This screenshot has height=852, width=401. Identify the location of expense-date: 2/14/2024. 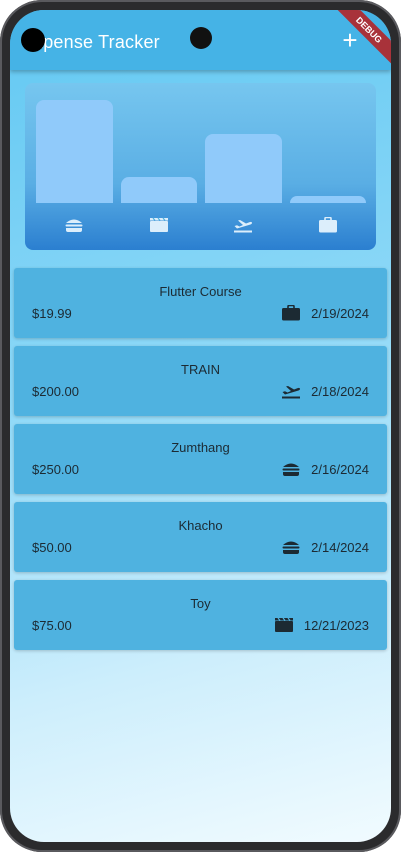
(340, 547).